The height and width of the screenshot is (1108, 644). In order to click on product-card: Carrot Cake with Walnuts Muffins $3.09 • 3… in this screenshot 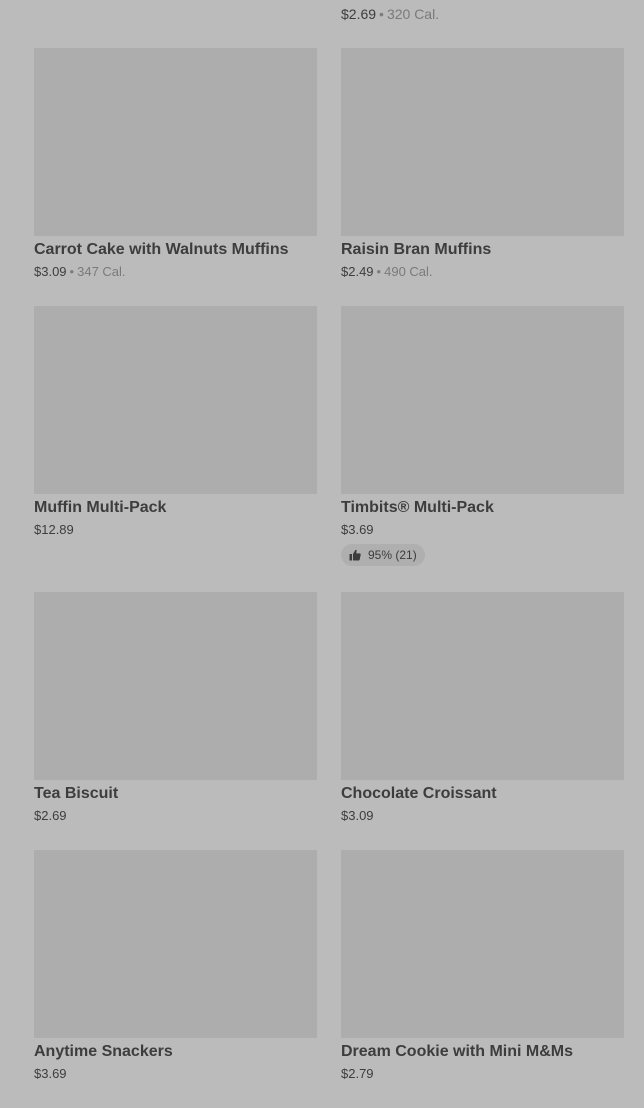, I will do `click(175, 177)`.